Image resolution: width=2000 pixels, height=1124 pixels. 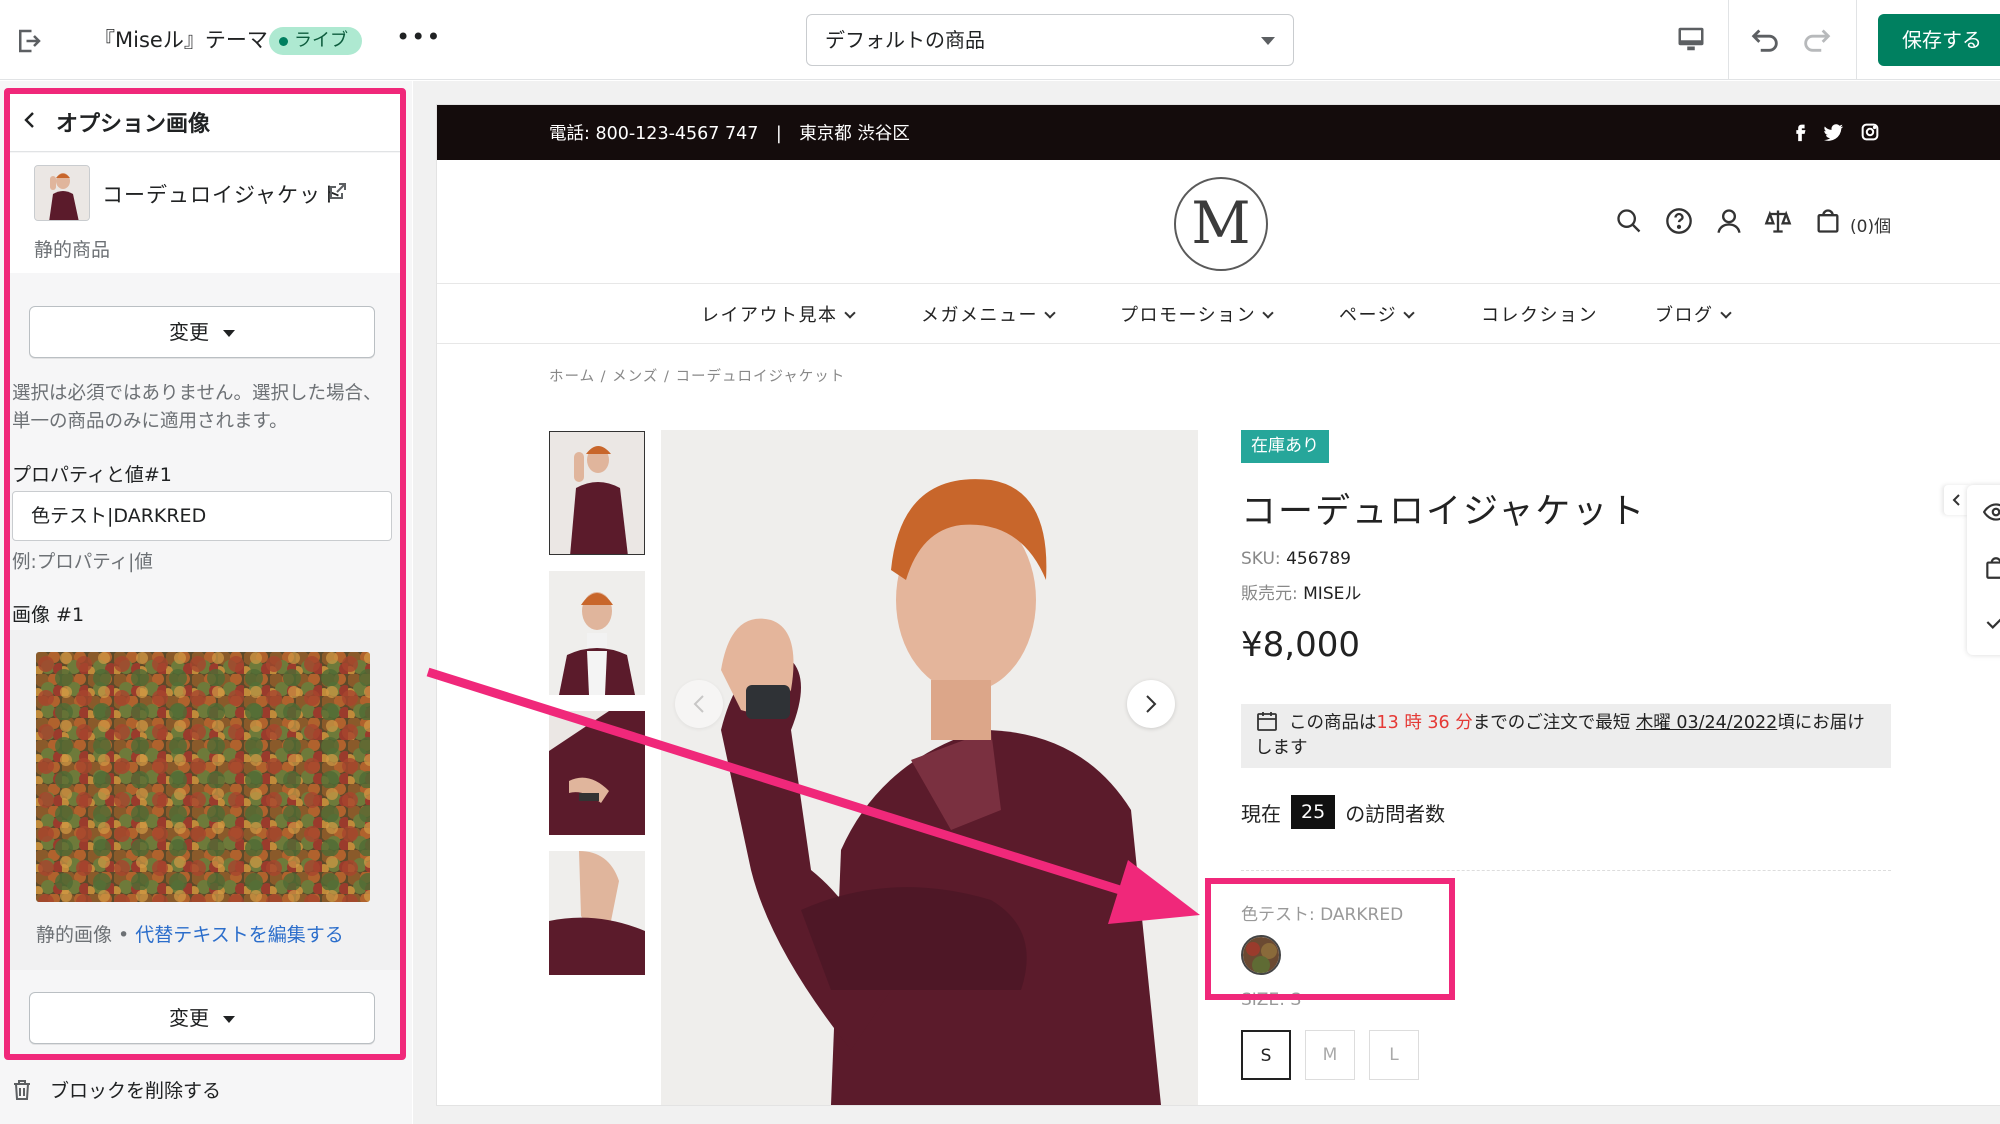 I want to click on next-image-button, so click(x=1151, y=704).